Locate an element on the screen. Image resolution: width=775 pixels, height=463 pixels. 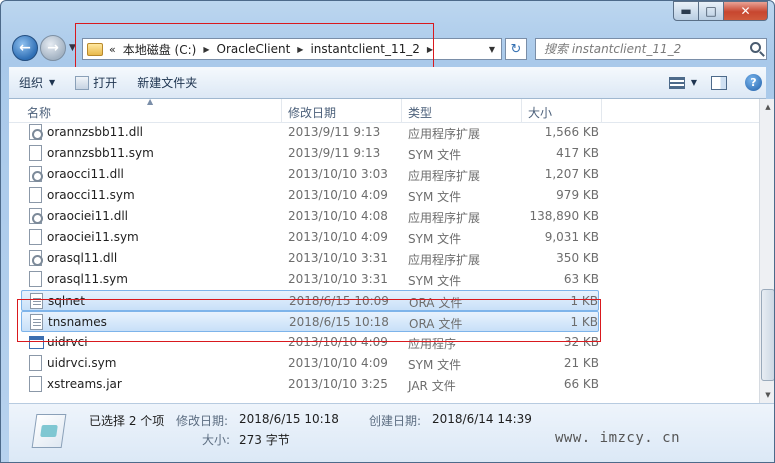
file-name: orannzsbb11.dll is located at coordinates (95, 132).